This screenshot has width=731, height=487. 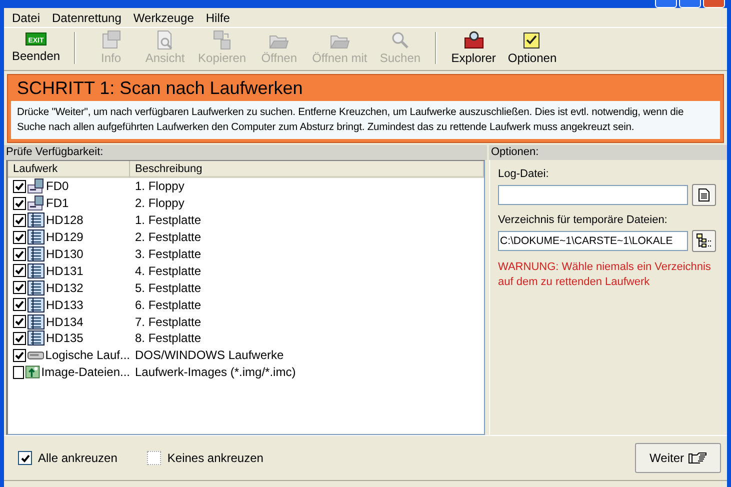 What do you see at coordinates (69, 169) in the screenshot?
I see `column-header: Laufwerk` at bounding box center [69, 169].